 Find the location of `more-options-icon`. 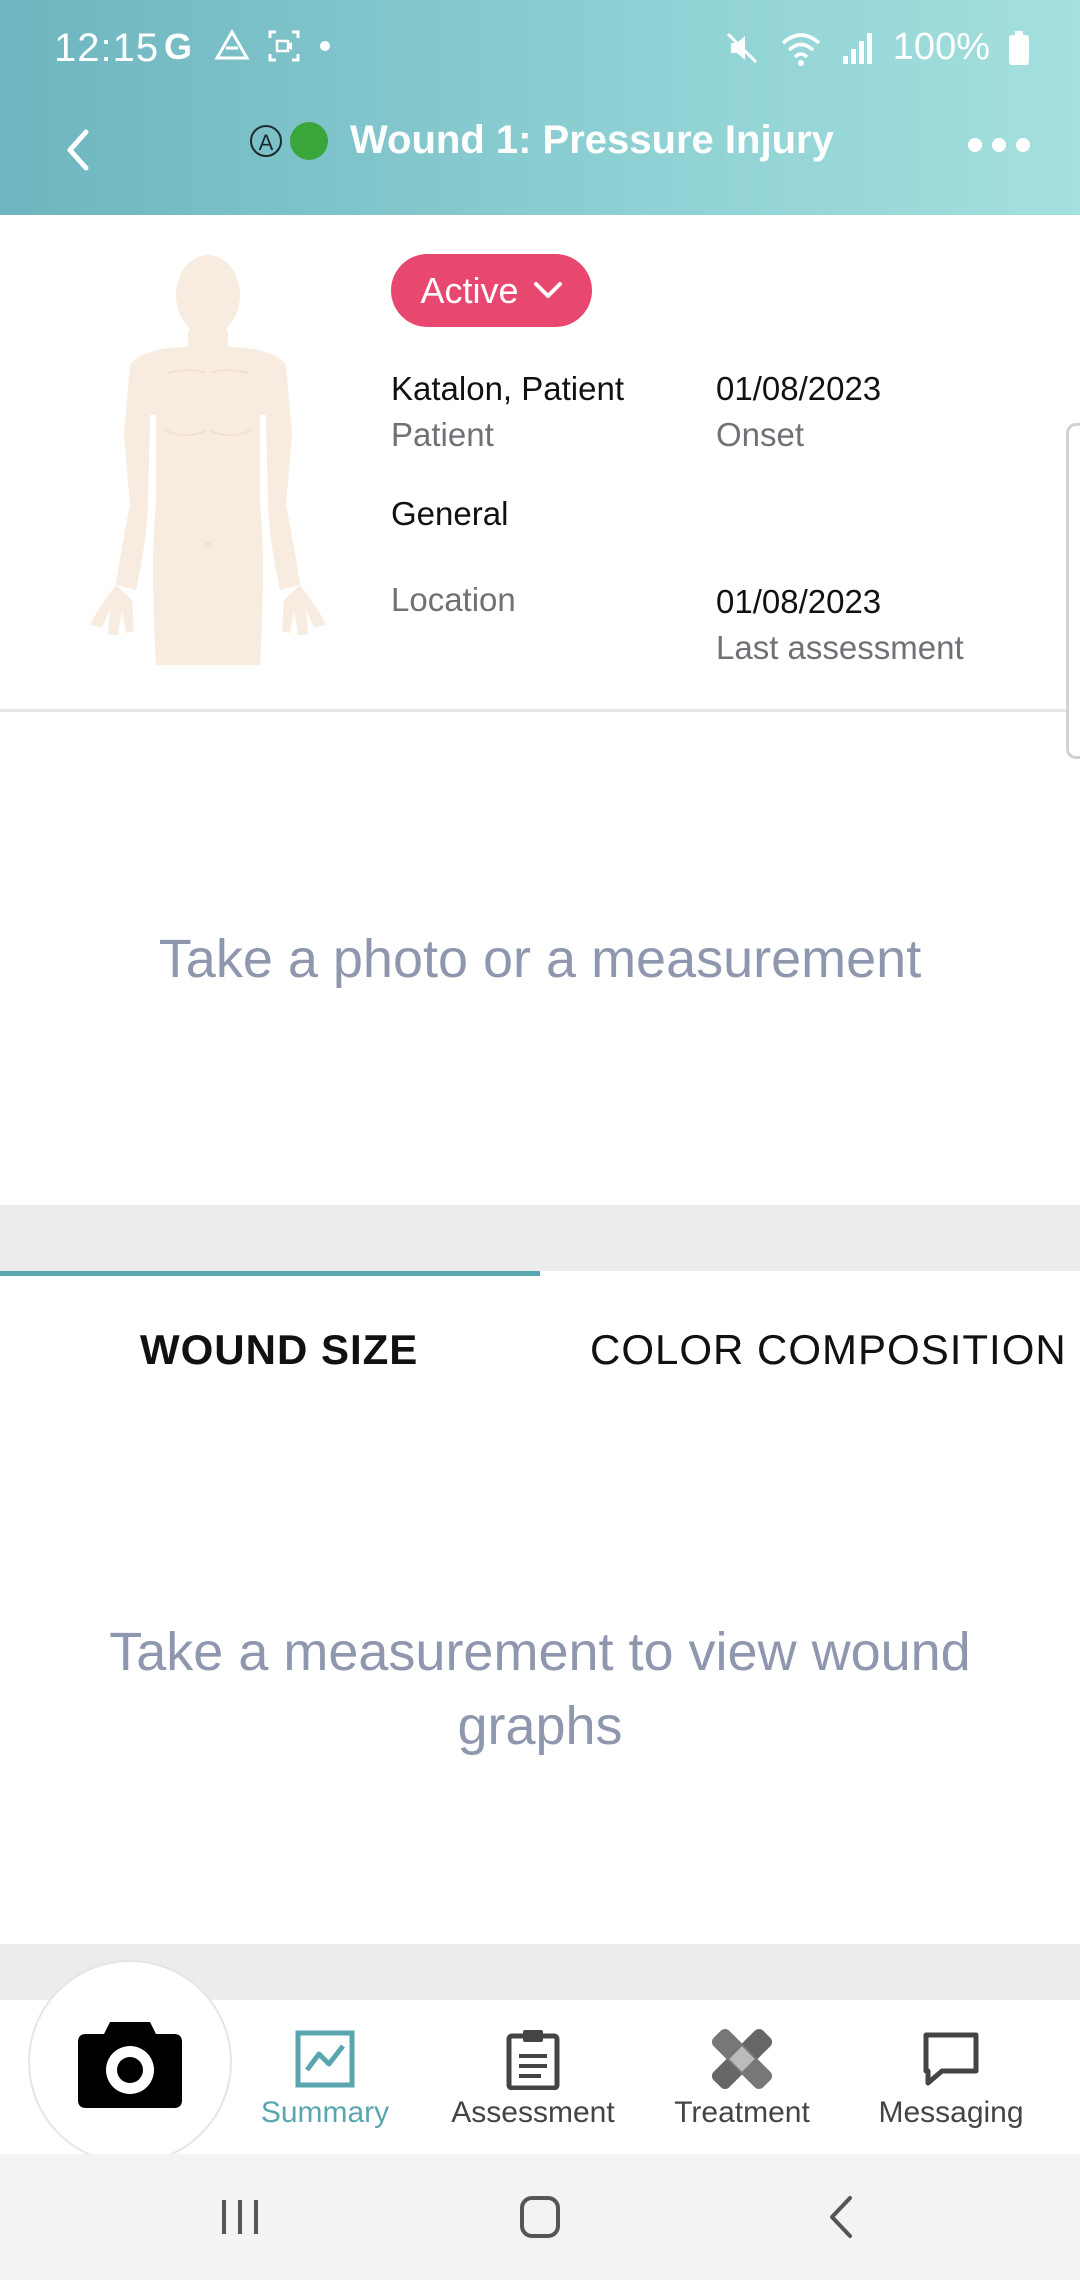

more-options-icon is located at coordinates (999, 145).